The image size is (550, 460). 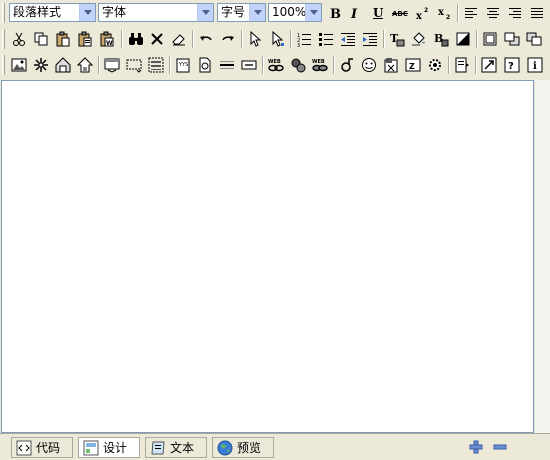 What do you see at coordinates (370, 39) in the screenshot?
I see `indent-button` at bounding box center [370, 39].